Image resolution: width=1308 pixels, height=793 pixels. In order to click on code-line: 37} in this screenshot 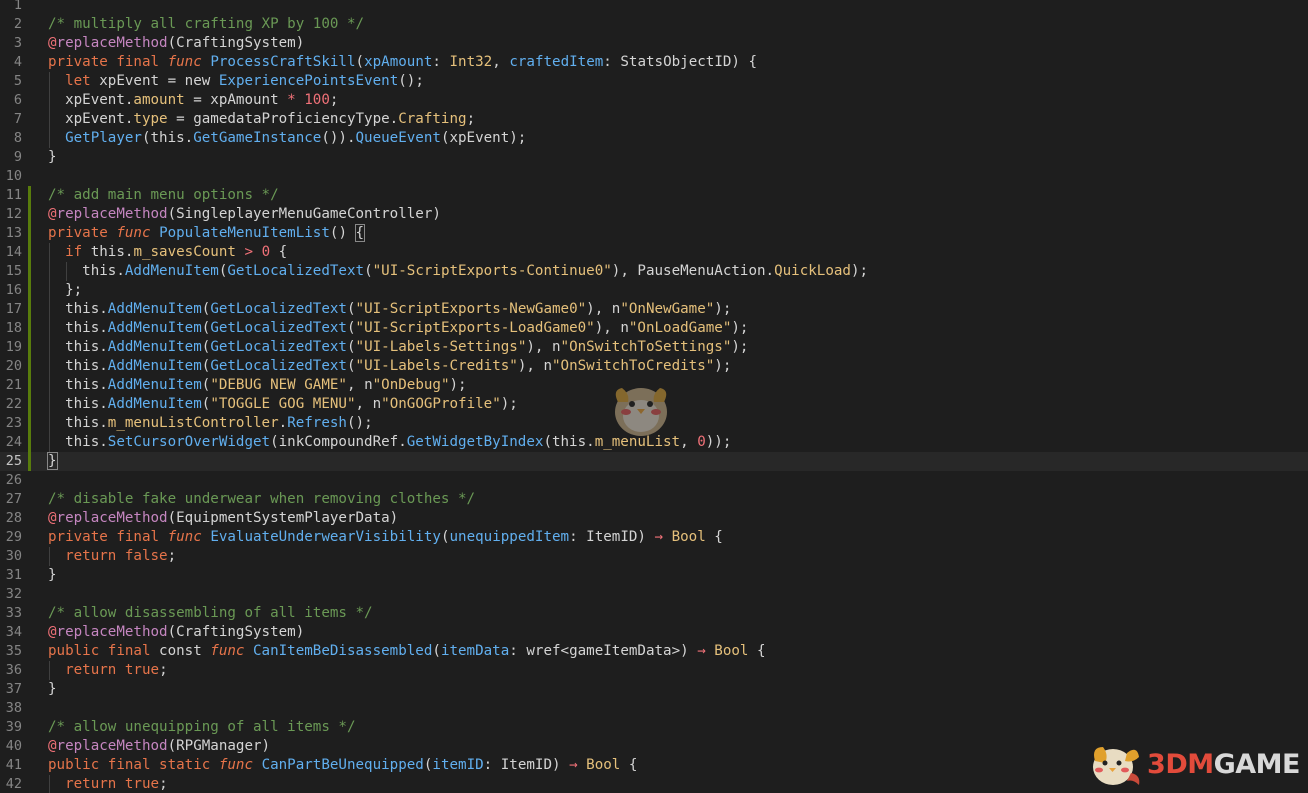, I will do `click(654, 689)`.